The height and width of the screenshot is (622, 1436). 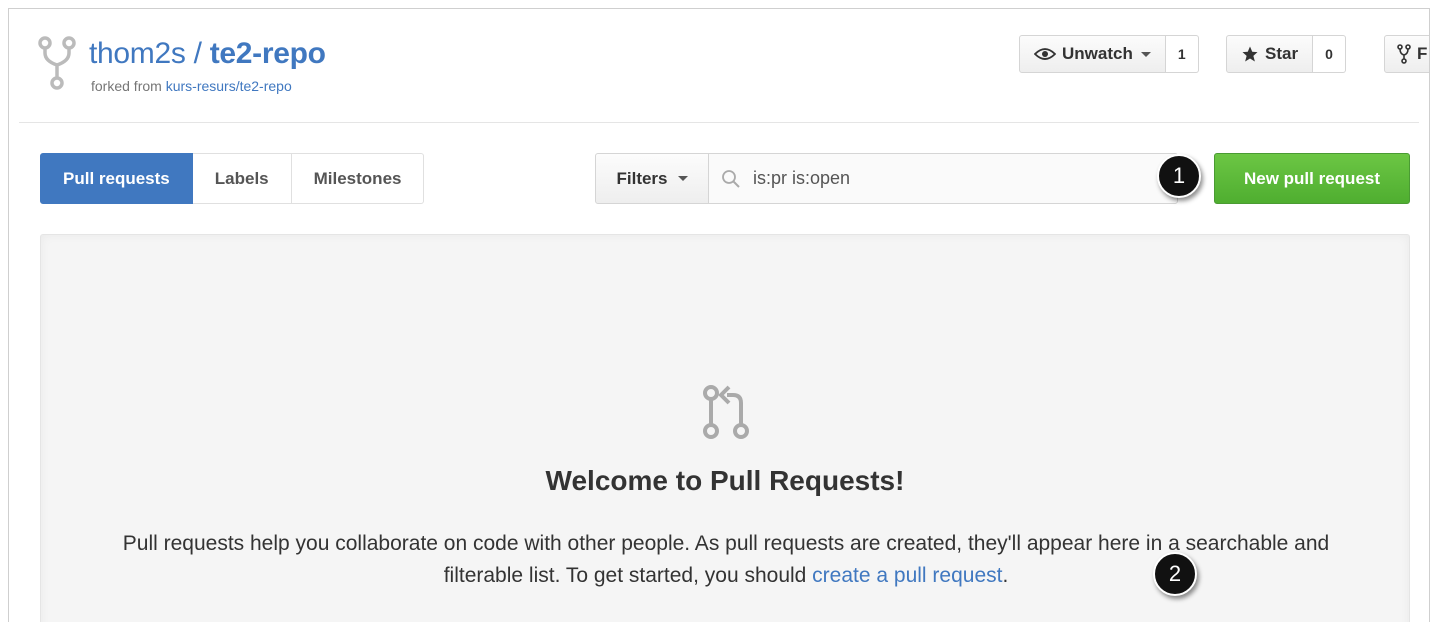 I want to click on repo-owner-link: thom2s, so click(x=137, y=53).